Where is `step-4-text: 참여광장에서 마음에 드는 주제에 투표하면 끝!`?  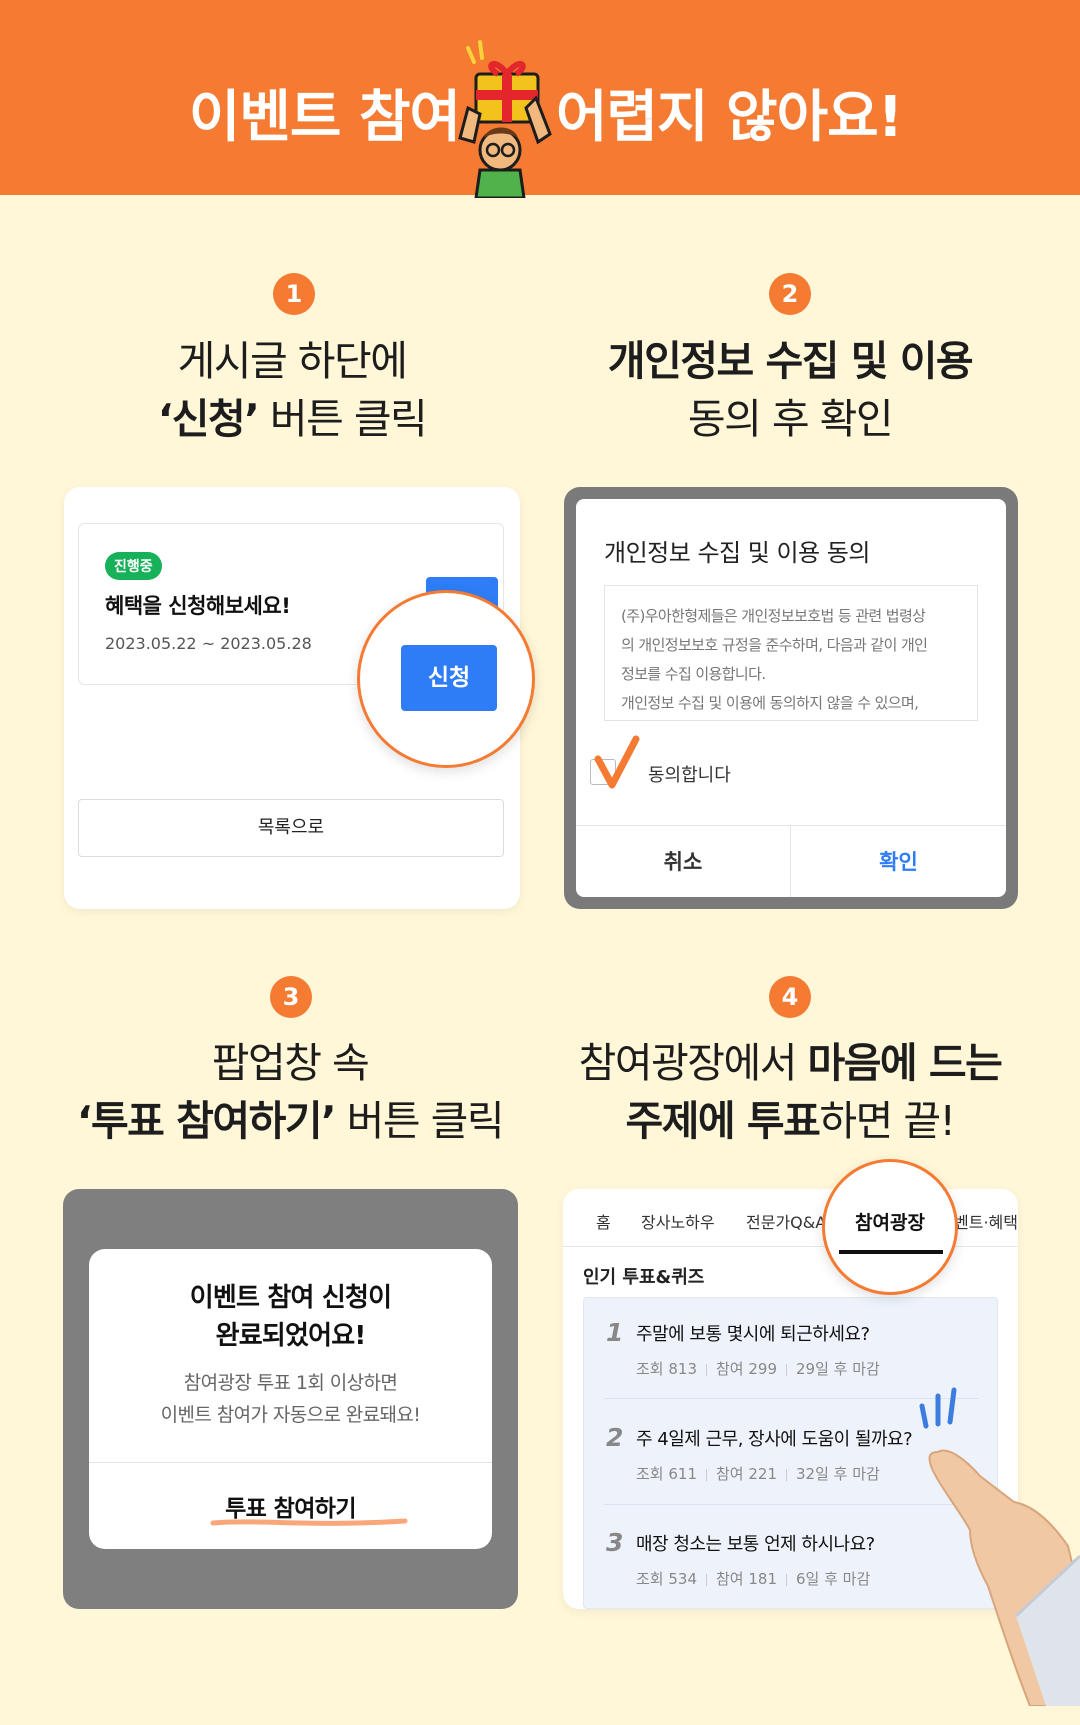 step-4-text: 참여광장에서 마음에 드는 주제에 투표하면 끝! is located at coordinates (790, 1092).